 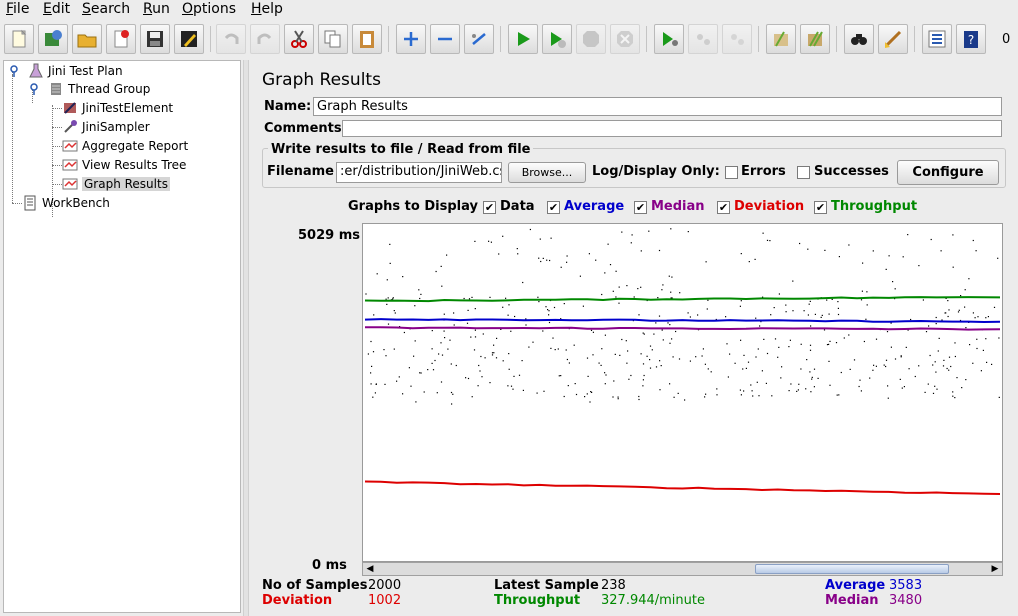 I want to click on graph-horizontal-scrollbar: ◀ ▶, so click(x=682, y=569).